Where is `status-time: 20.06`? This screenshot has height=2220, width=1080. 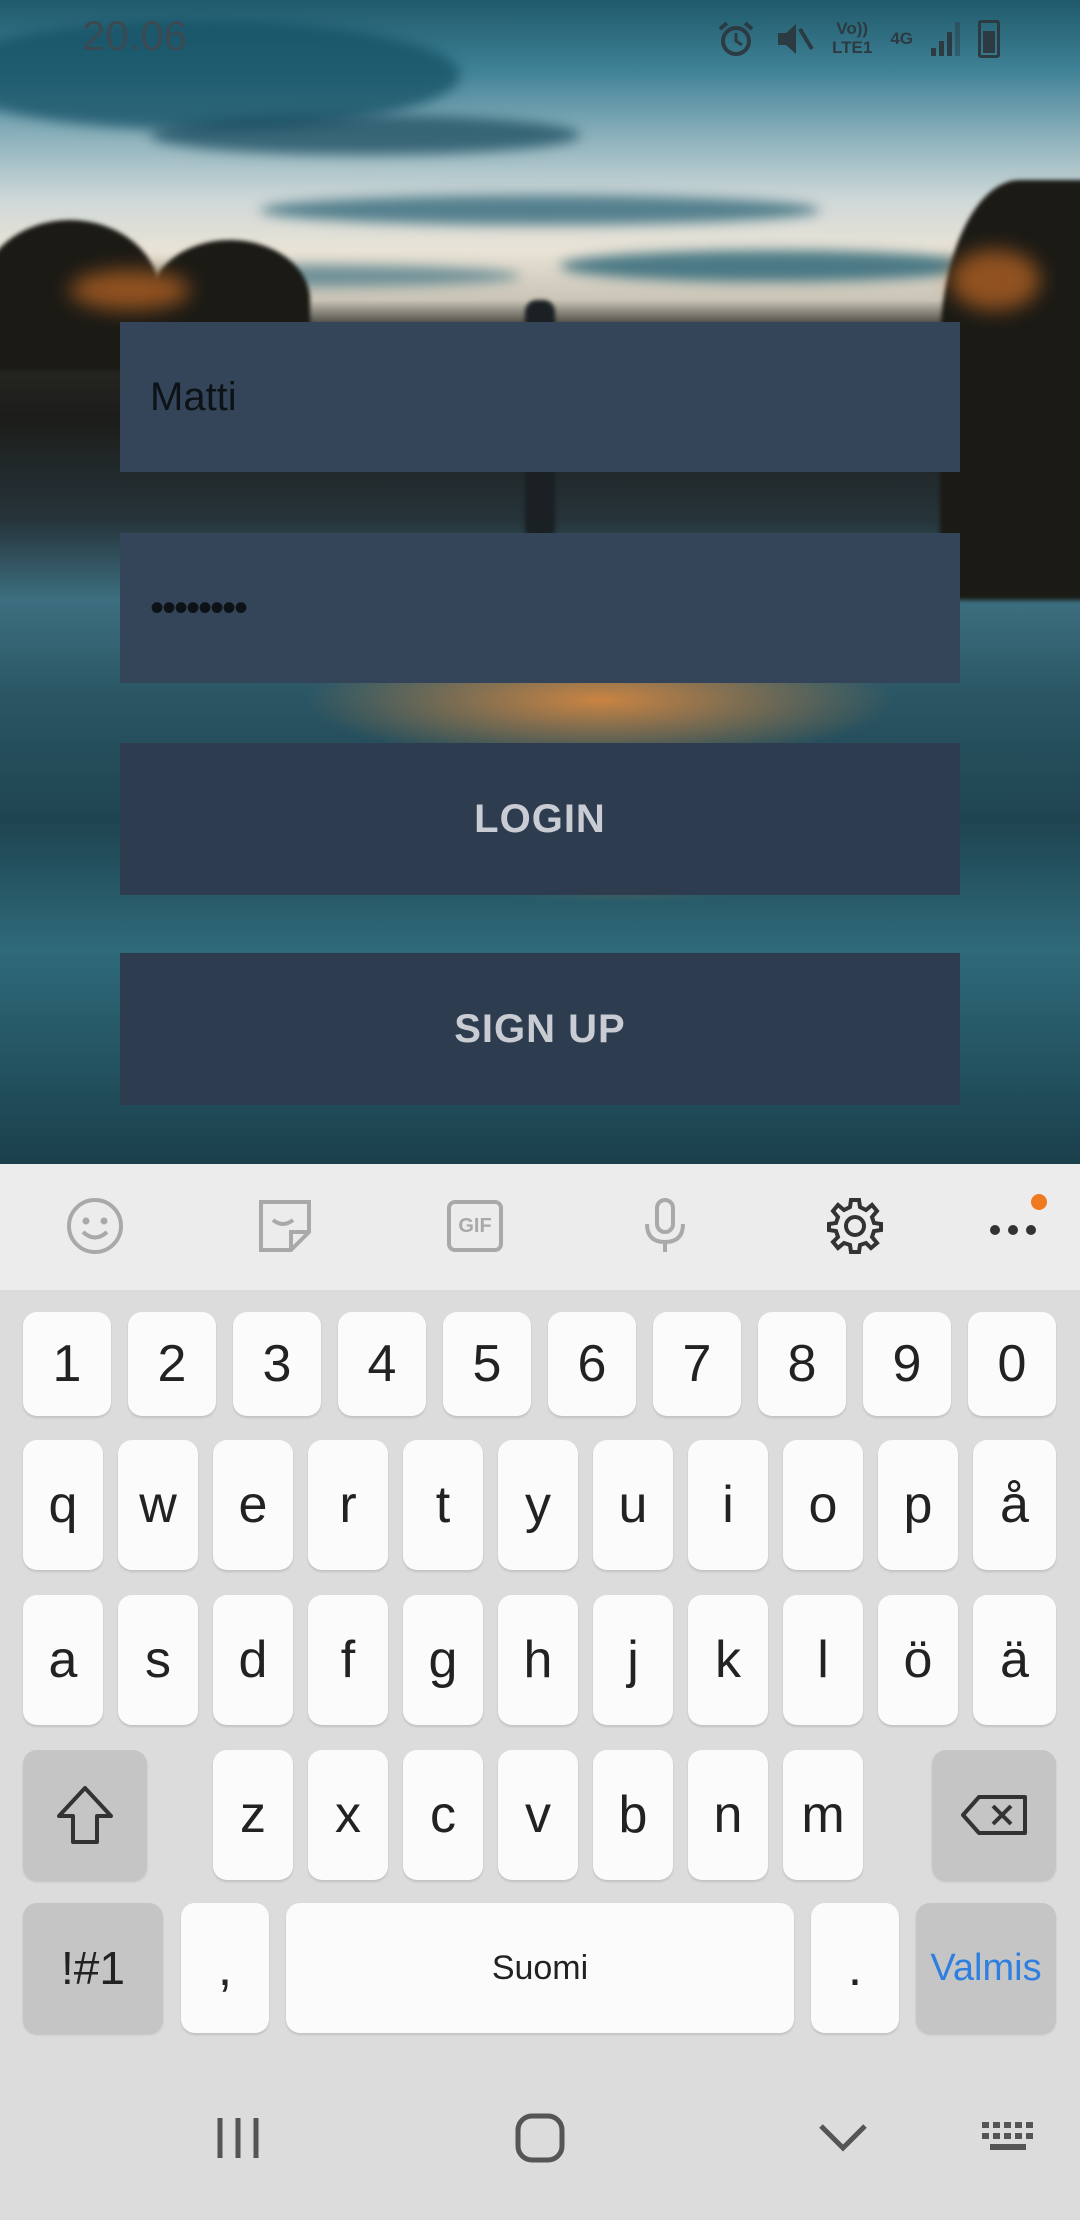
status-time: 20.06 is located at coordinates (135, 35).